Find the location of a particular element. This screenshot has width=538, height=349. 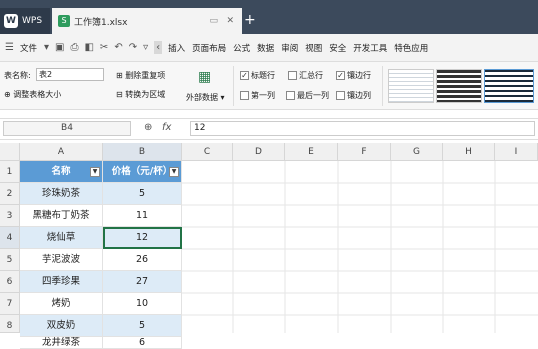

selected-cell: 12 is located at coordinates (142, 238).